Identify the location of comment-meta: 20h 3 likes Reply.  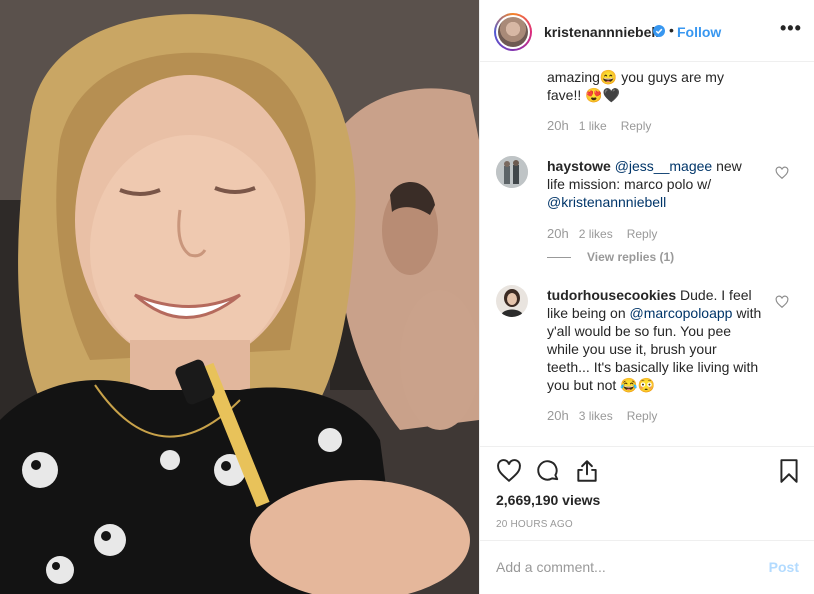
(609, 415).